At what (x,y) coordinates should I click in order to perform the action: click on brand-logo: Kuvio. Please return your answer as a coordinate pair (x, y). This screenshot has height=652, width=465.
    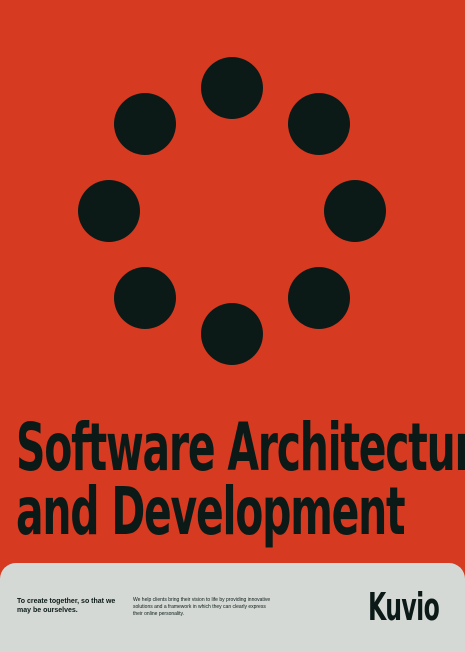
    Looking at the image, I should click on (404, 607).